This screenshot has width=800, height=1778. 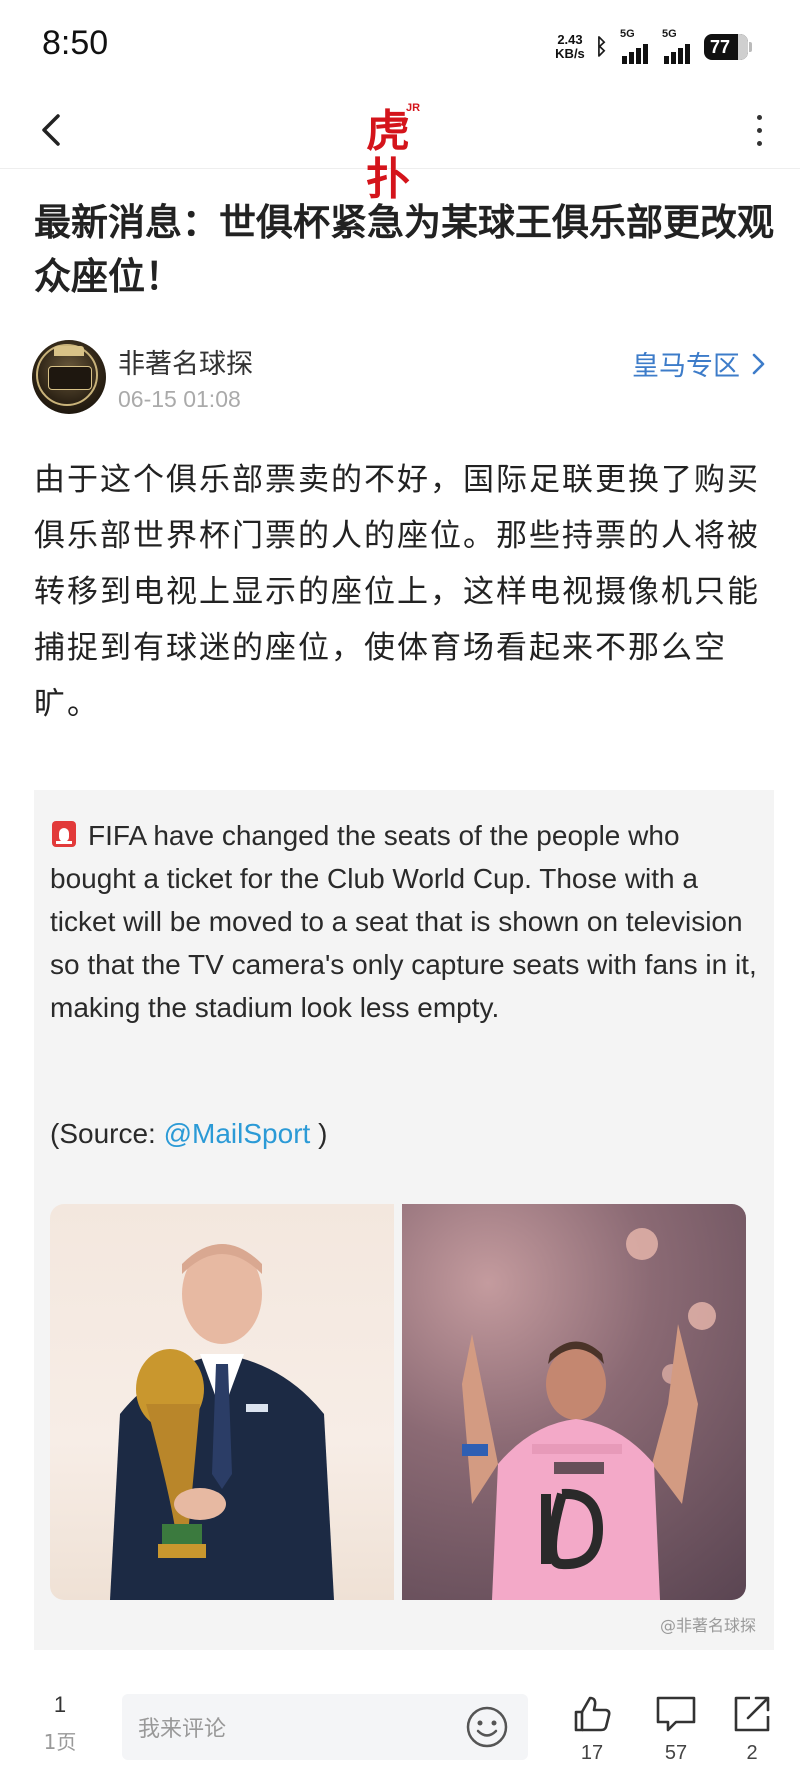 I want to click on back-icon, so click(x=52, y=130).